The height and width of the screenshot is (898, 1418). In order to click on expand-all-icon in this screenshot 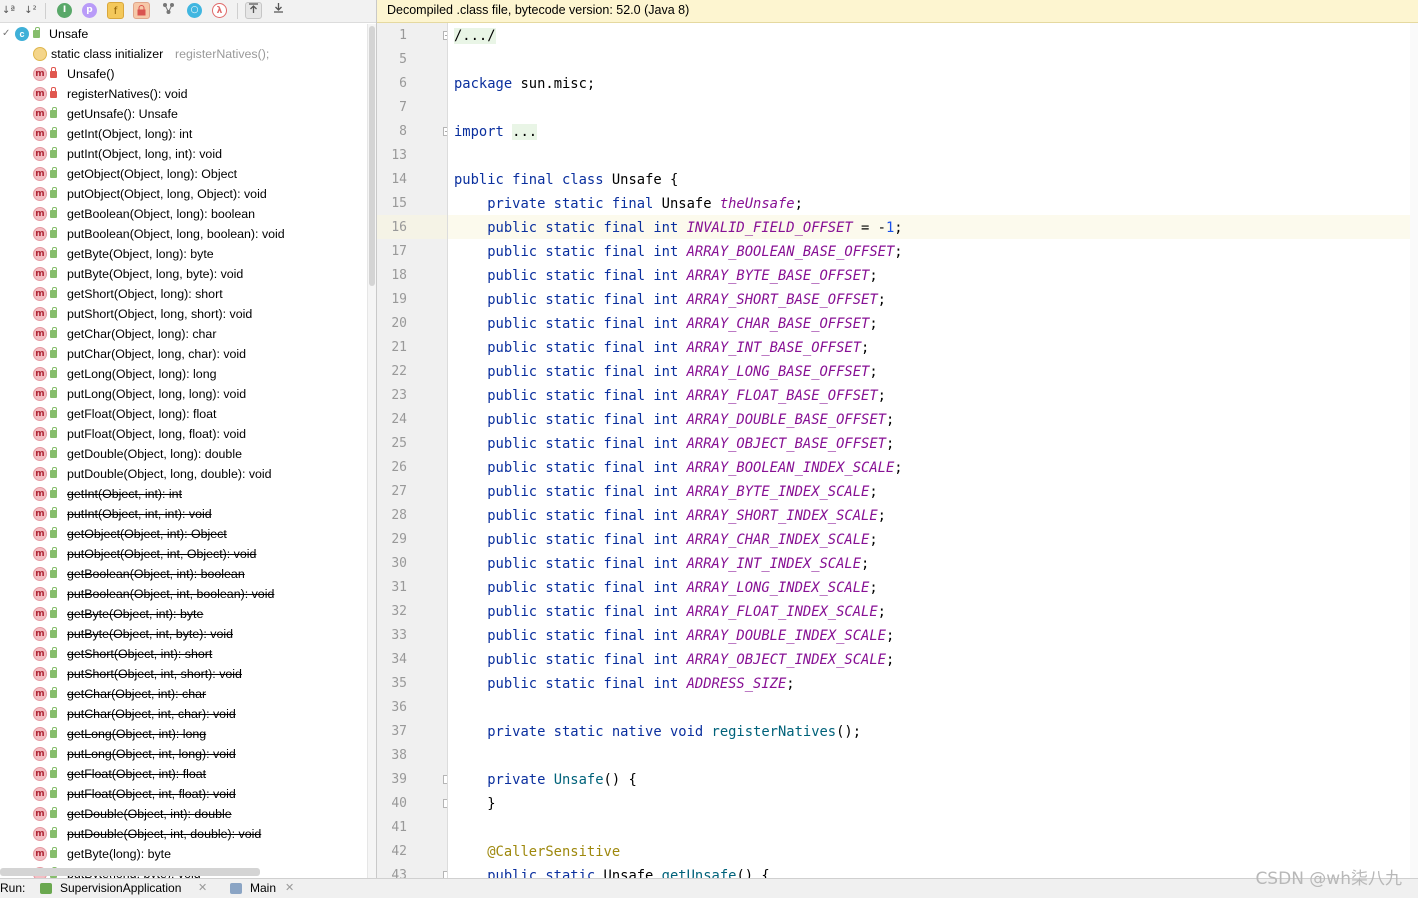, I will do `click(253, 10)`.